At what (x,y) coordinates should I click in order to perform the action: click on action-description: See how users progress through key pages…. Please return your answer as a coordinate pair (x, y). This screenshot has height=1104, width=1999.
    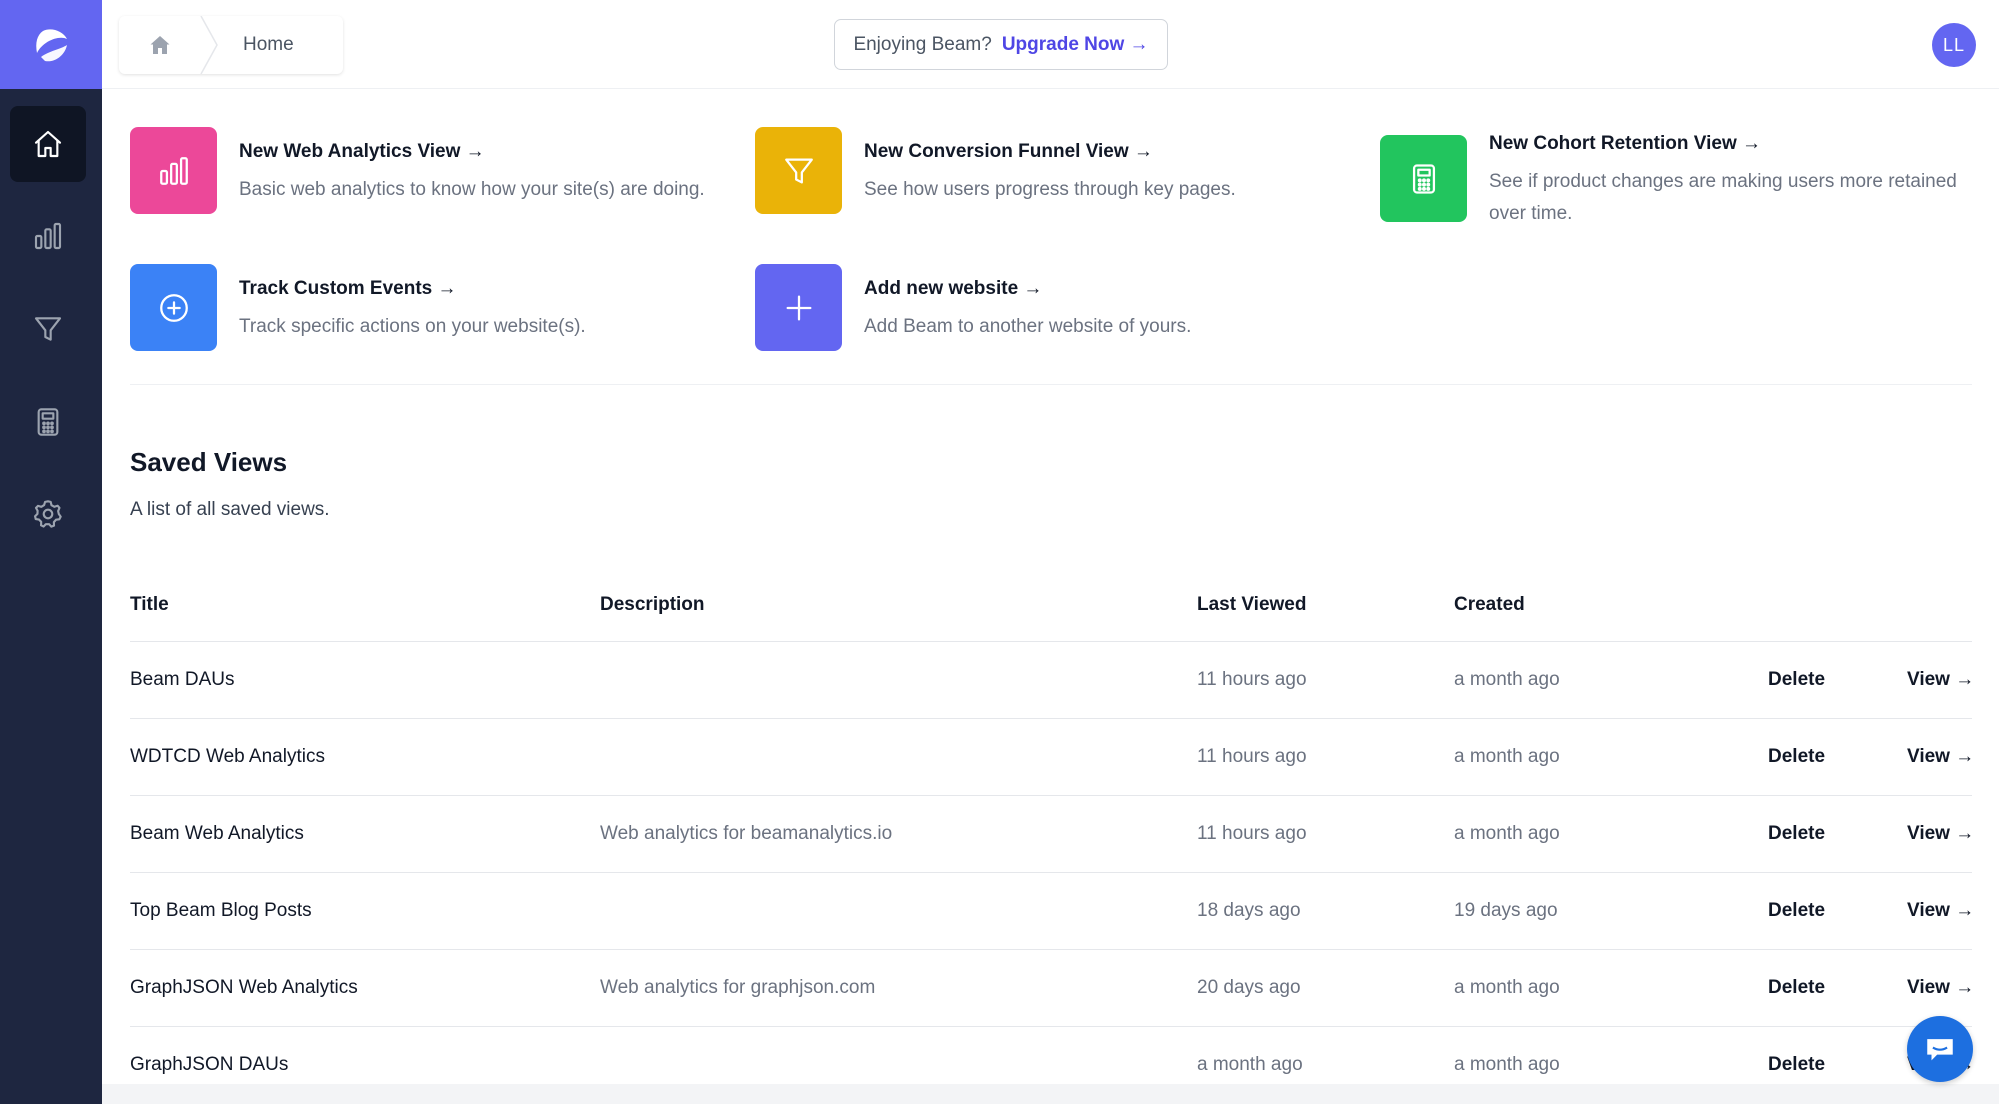
    Looking at the image, I should click on (1050, 189).